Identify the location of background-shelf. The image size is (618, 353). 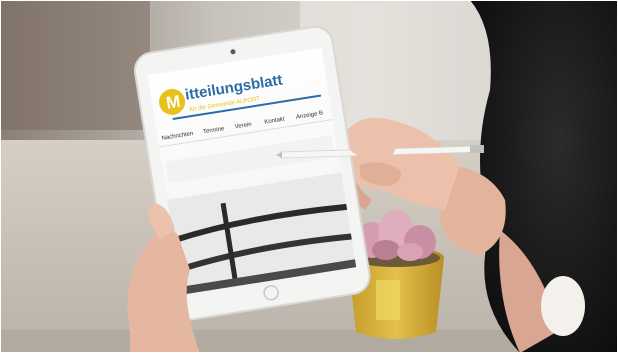
(75, 65).